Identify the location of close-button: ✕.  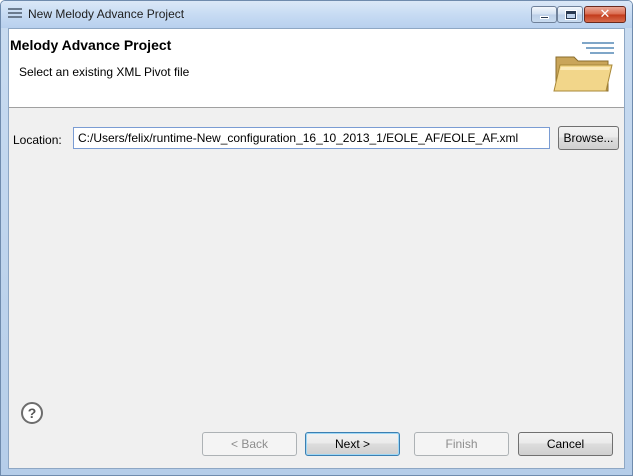
(605, 14).